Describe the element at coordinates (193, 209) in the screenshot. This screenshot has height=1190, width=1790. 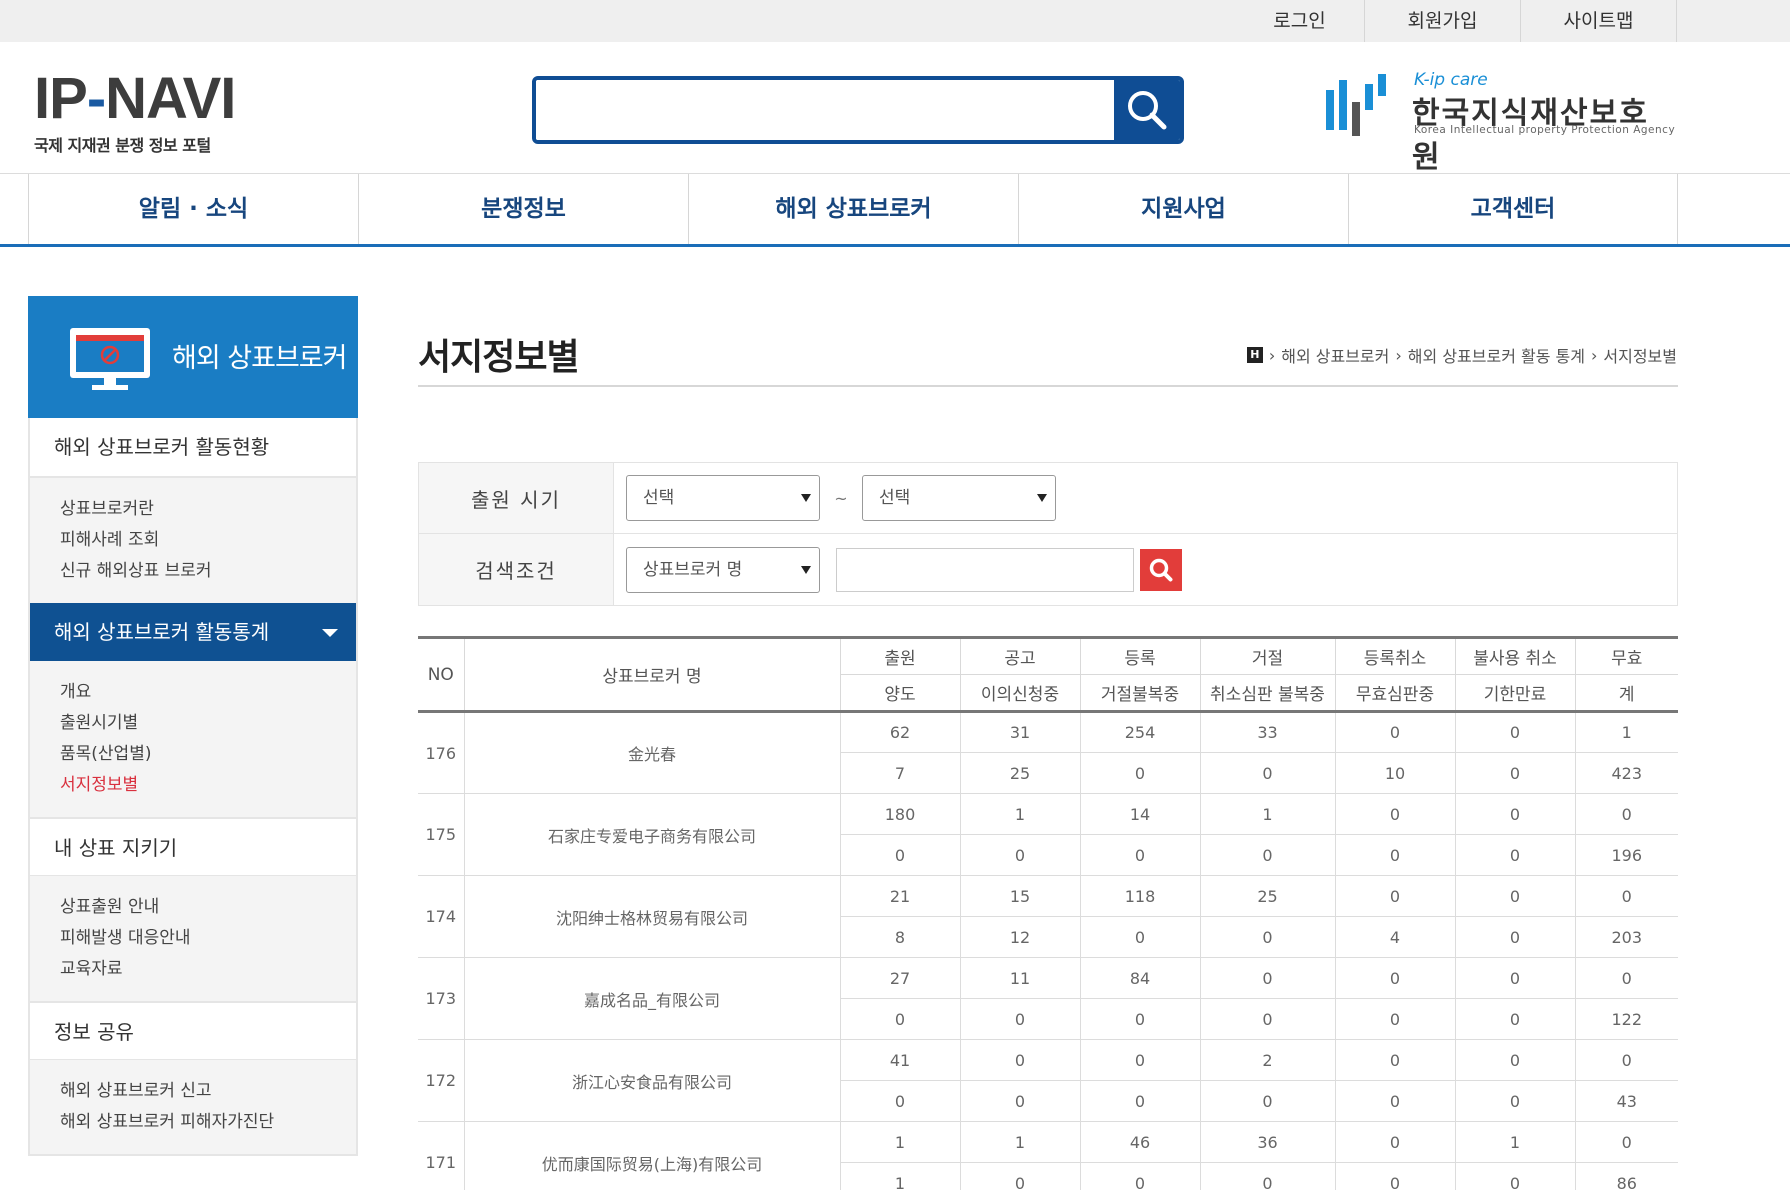
I see `gnb-news: 알림 · 소식` at that location.